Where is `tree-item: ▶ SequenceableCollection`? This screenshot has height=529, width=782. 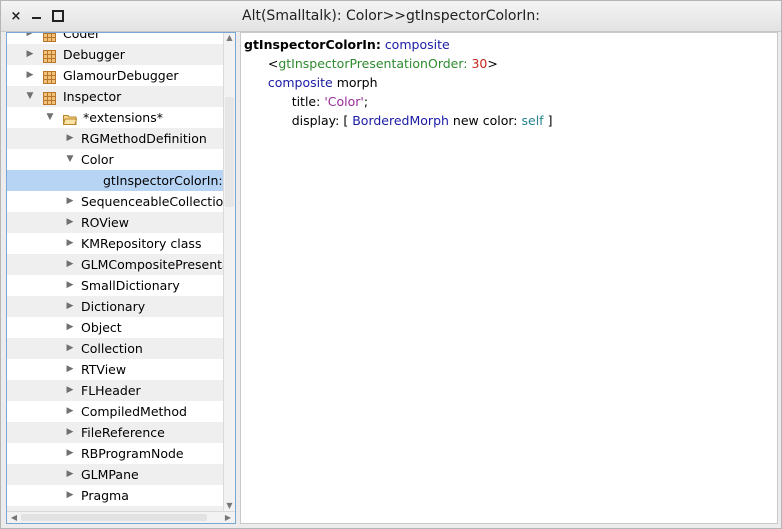 tree-item: ▶ SequenceableCollection is located at coordinates (115, 201).